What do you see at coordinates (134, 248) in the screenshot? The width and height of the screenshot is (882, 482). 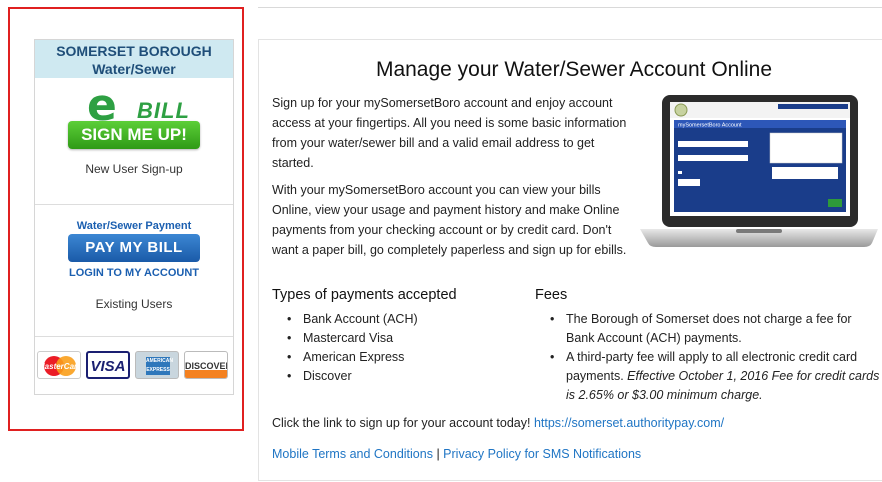 I see `pay-my-bill-button: PAY MY BILL` at bounding box center [134, 248].